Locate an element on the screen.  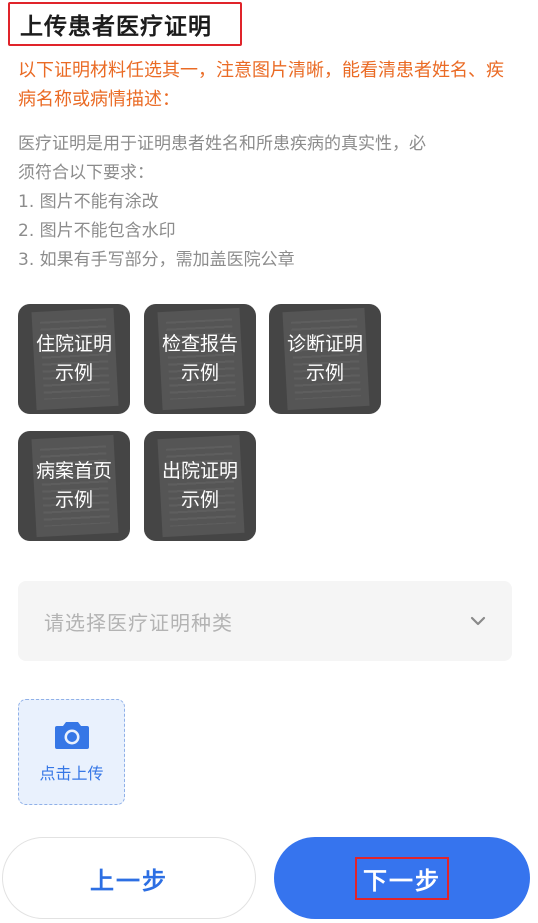
example-label: 检查报告 is located at coordinates (199, 344).